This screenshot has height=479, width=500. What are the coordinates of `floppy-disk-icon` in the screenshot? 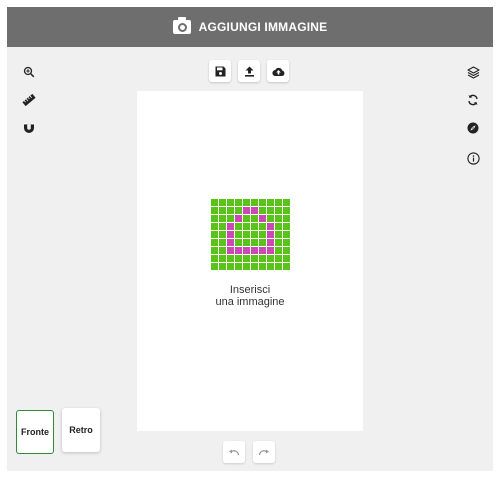 It's located at (220, 71).